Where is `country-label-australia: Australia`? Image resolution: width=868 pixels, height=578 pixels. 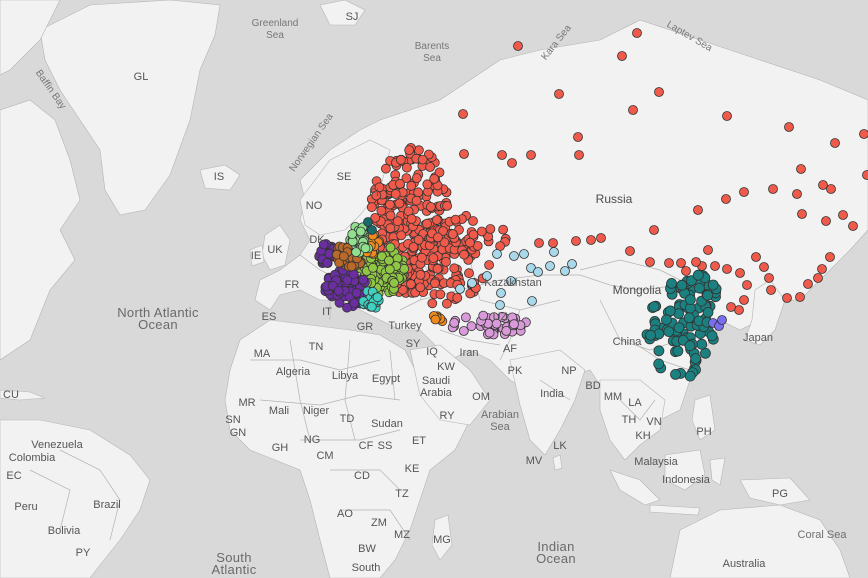 country-label-australia: Australia is located at coordinates (744, 564).